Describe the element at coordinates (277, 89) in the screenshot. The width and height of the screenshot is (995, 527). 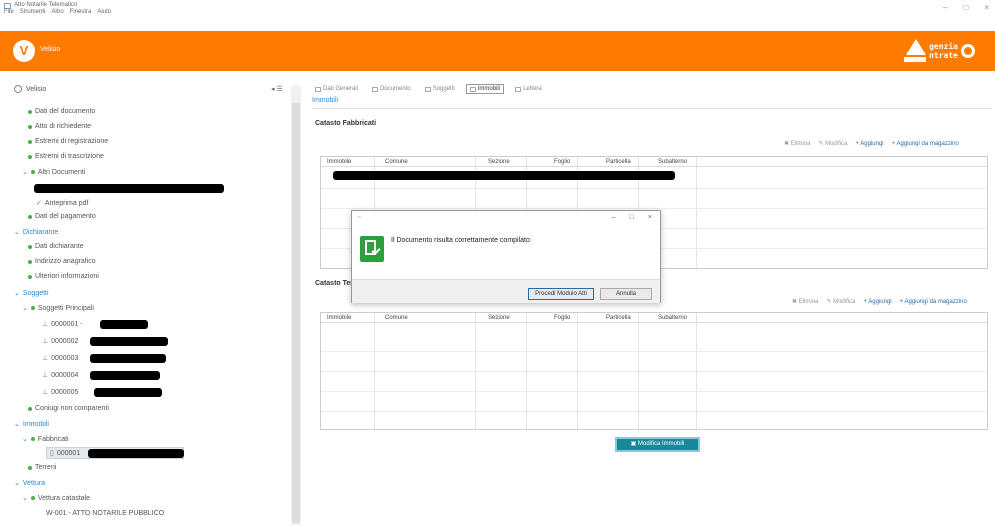
I see `collapse-panel-button: ◂ ☰` at that location.